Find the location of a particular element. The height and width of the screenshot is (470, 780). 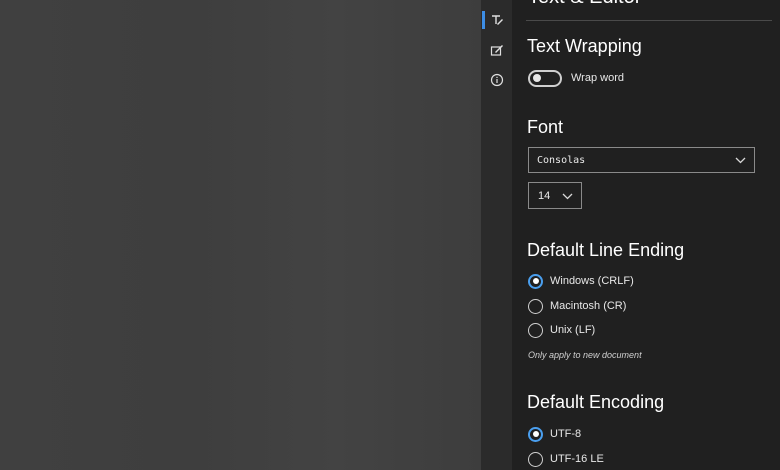

font-family-value: Consolas is located at coordinates (561, 160).